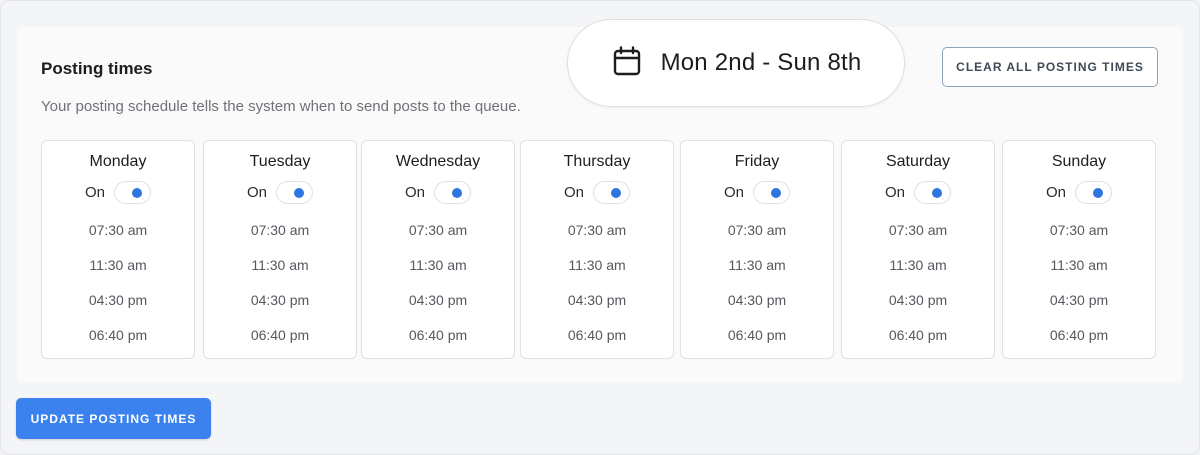 This screenshot has width=1200, height=455. What do you see at coordinates (918, 161) in the screenshot?
I see `day-name: Saturday` at bounding box center [918, 161].